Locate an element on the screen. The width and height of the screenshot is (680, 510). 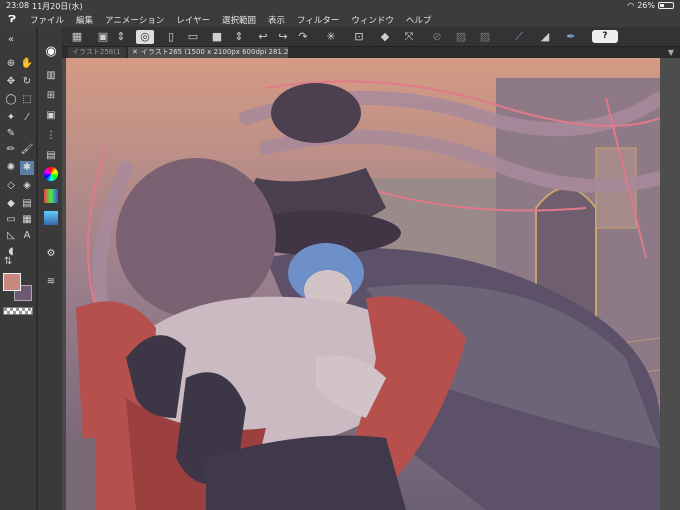
tab-label: イラスト258(1 is located at coordinates (96, 52).